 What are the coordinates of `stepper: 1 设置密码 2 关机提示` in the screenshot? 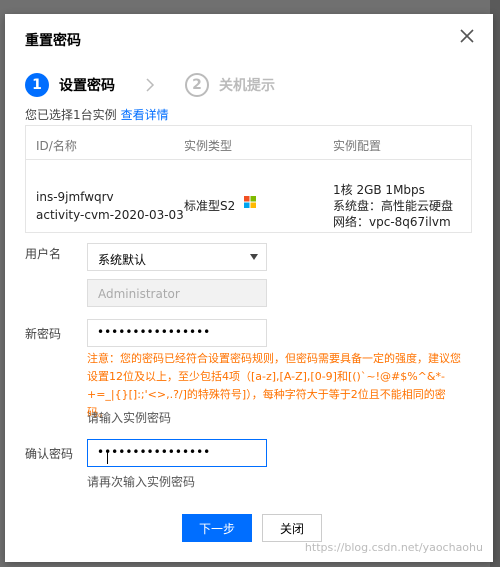 It's located at (150, 85).